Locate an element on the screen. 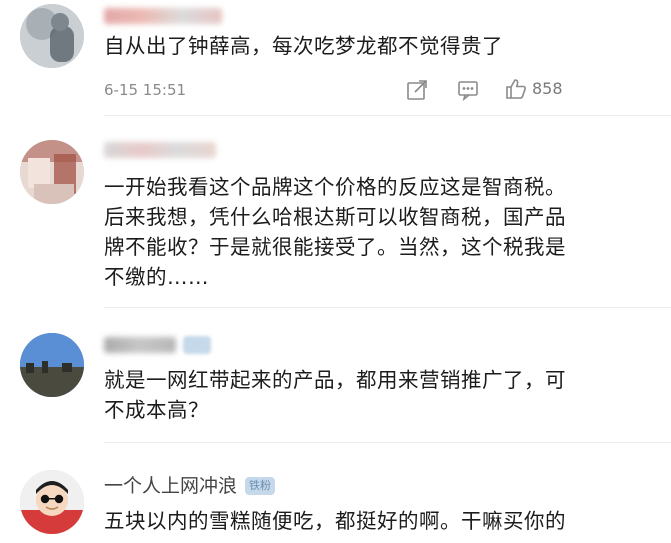 The height and width of the screenshot is (543, 671). username: 一个人上网冲浪 is located at coordinates (170, 486).